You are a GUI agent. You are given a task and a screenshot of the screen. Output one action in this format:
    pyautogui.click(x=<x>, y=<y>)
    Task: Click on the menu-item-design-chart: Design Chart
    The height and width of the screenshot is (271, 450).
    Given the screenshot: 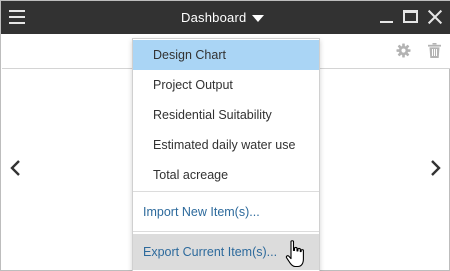 What is the action you would take?
    pyautogui.click(x=226, y=55)
    